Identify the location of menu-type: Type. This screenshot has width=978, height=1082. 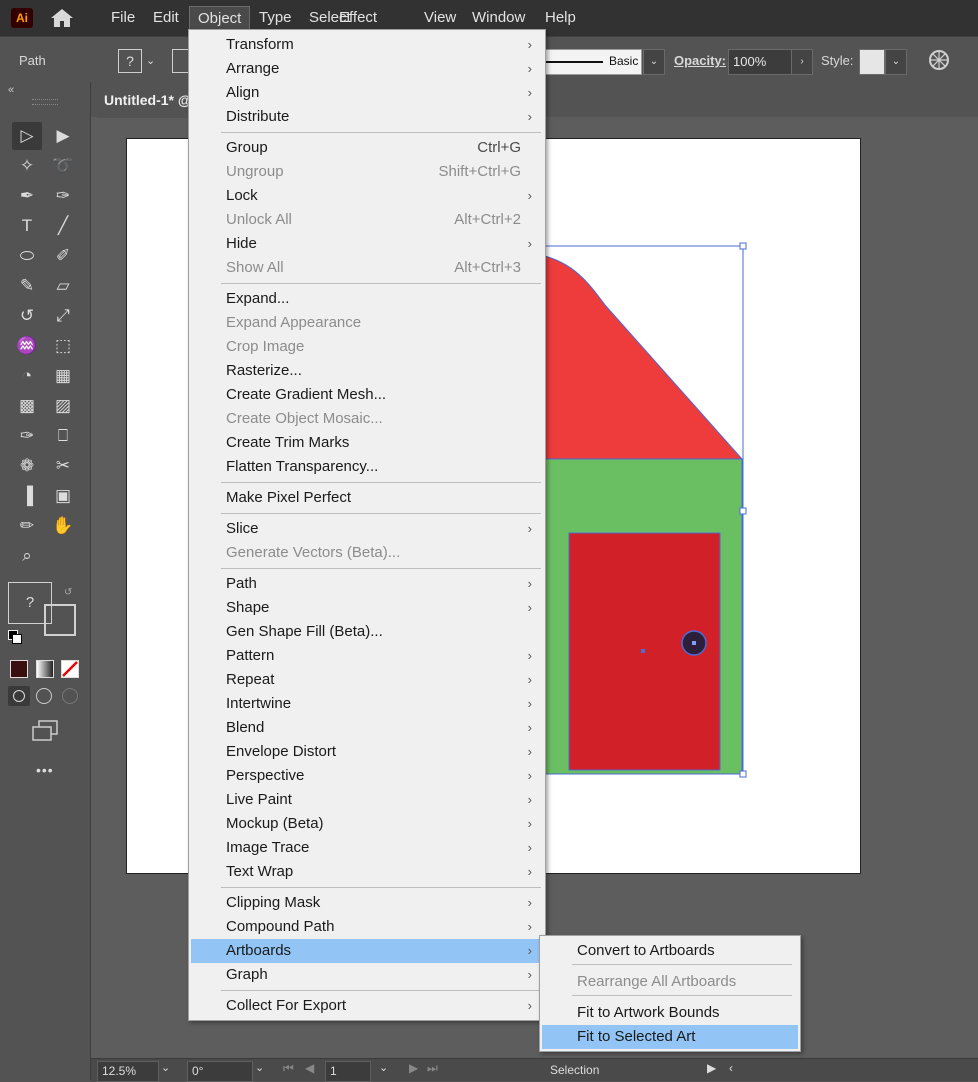
(275, 18).